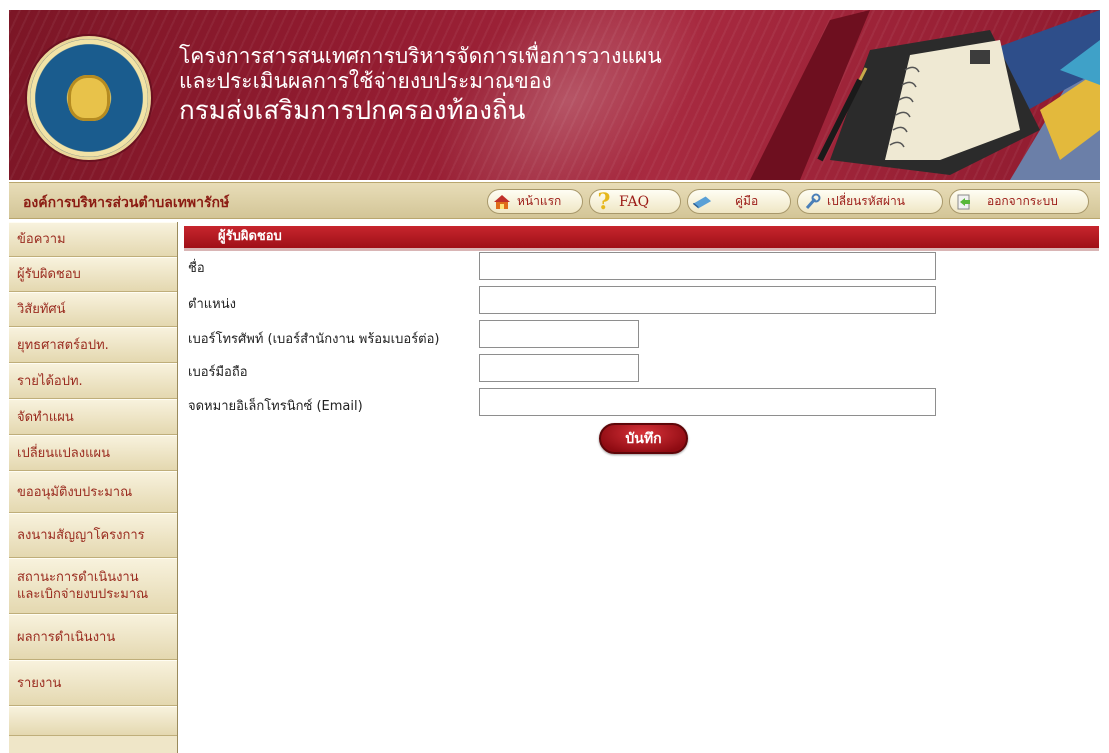  Describe the element at coordinates (93, 683) in the screenshot. I see `sidebar-item-report: รายงาน` at that location.